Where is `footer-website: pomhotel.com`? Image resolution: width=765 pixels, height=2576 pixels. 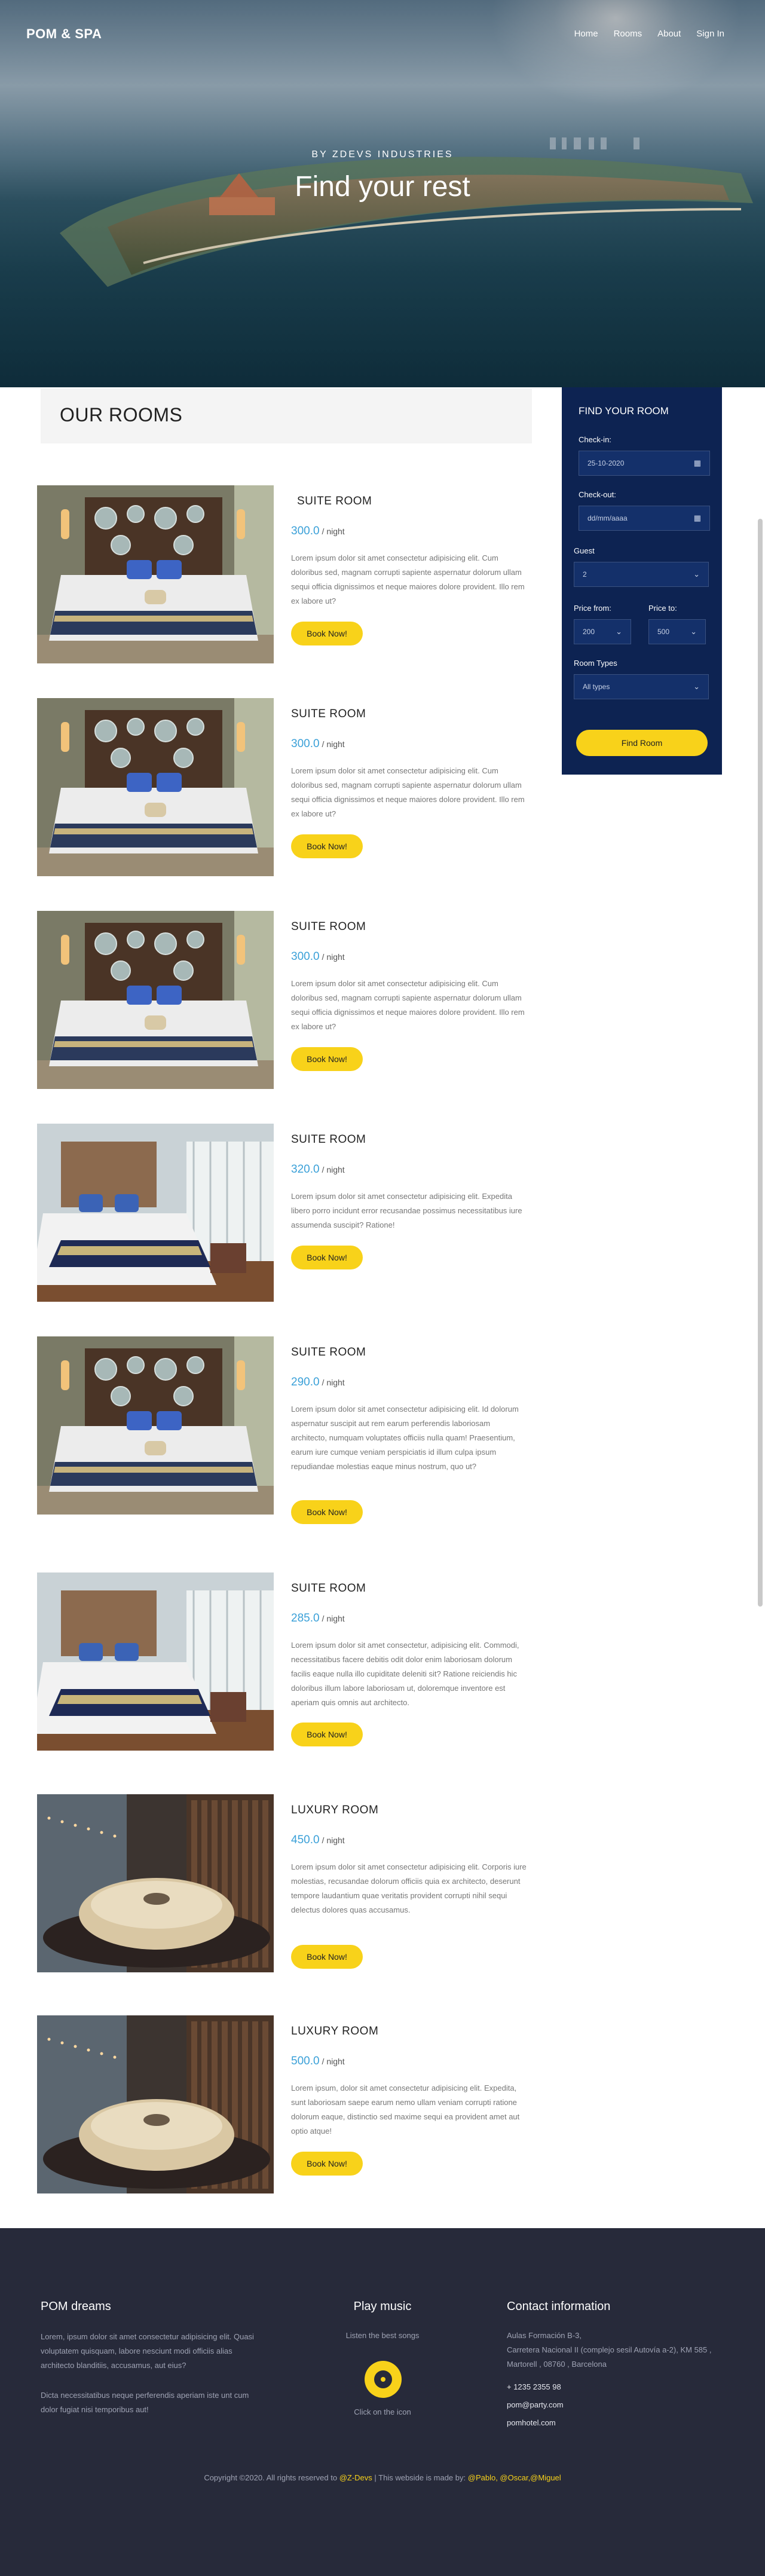
footer-website: pomhotel.com is located at coordinates (531, 2423).